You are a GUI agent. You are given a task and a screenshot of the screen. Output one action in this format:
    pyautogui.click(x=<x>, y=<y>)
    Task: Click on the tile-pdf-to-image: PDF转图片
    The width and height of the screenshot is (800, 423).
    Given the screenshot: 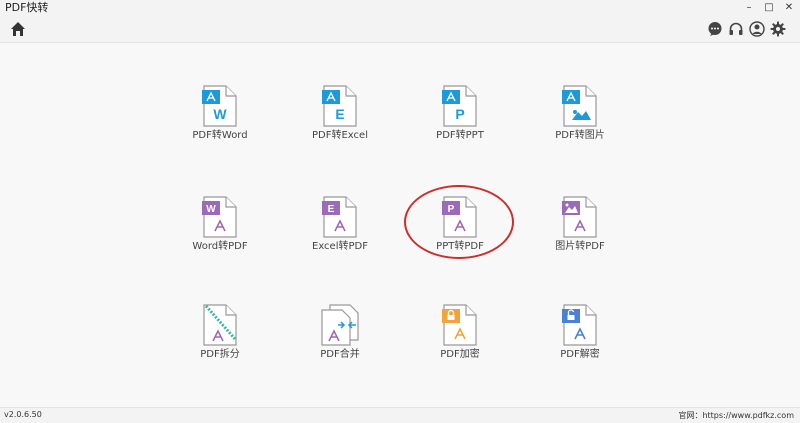 What is the action you would take?
    pyautogui.click(x=580, y=125)
    